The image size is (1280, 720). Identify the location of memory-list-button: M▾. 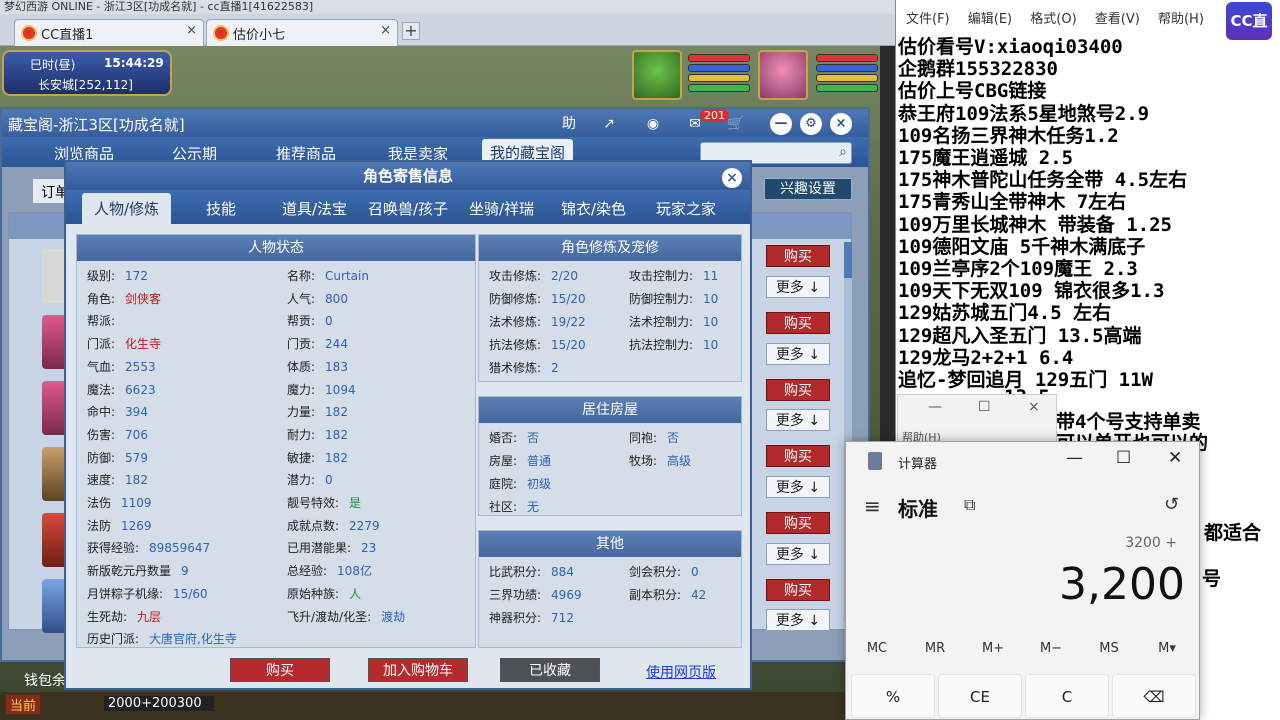
(1167, 648).